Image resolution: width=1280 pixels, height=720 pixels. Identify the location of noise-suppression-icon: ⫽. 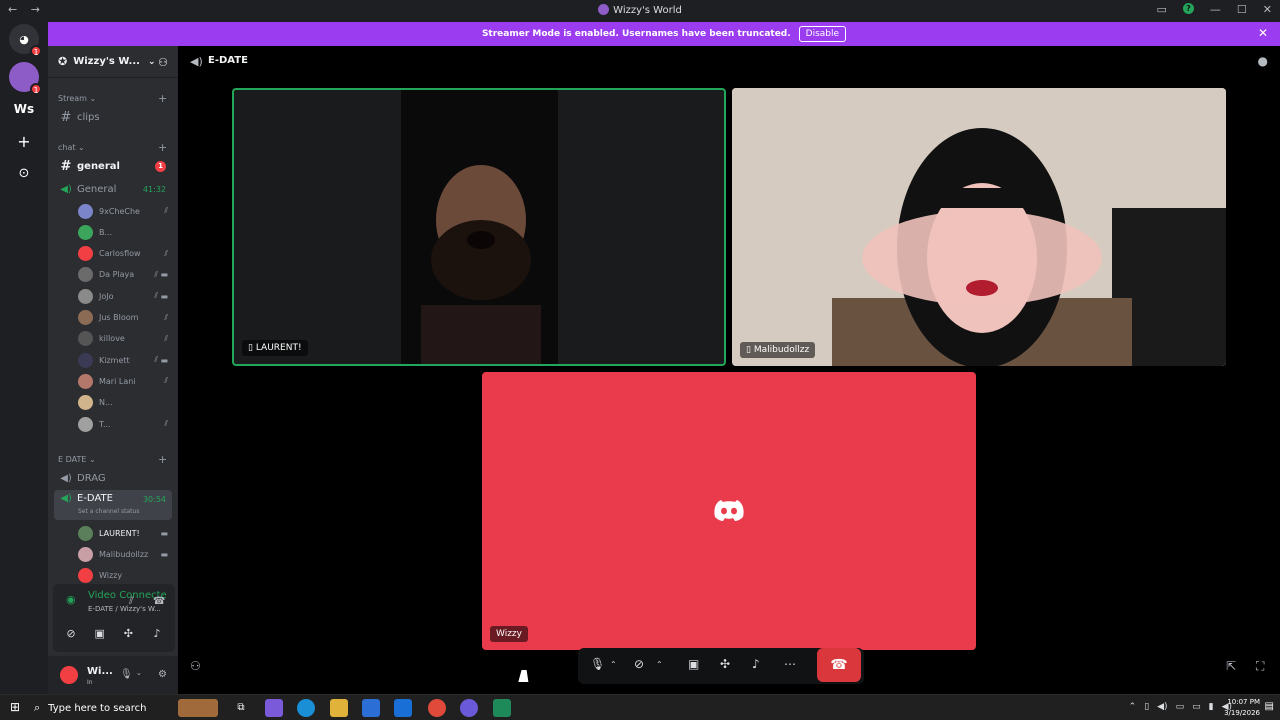
(131, 601).